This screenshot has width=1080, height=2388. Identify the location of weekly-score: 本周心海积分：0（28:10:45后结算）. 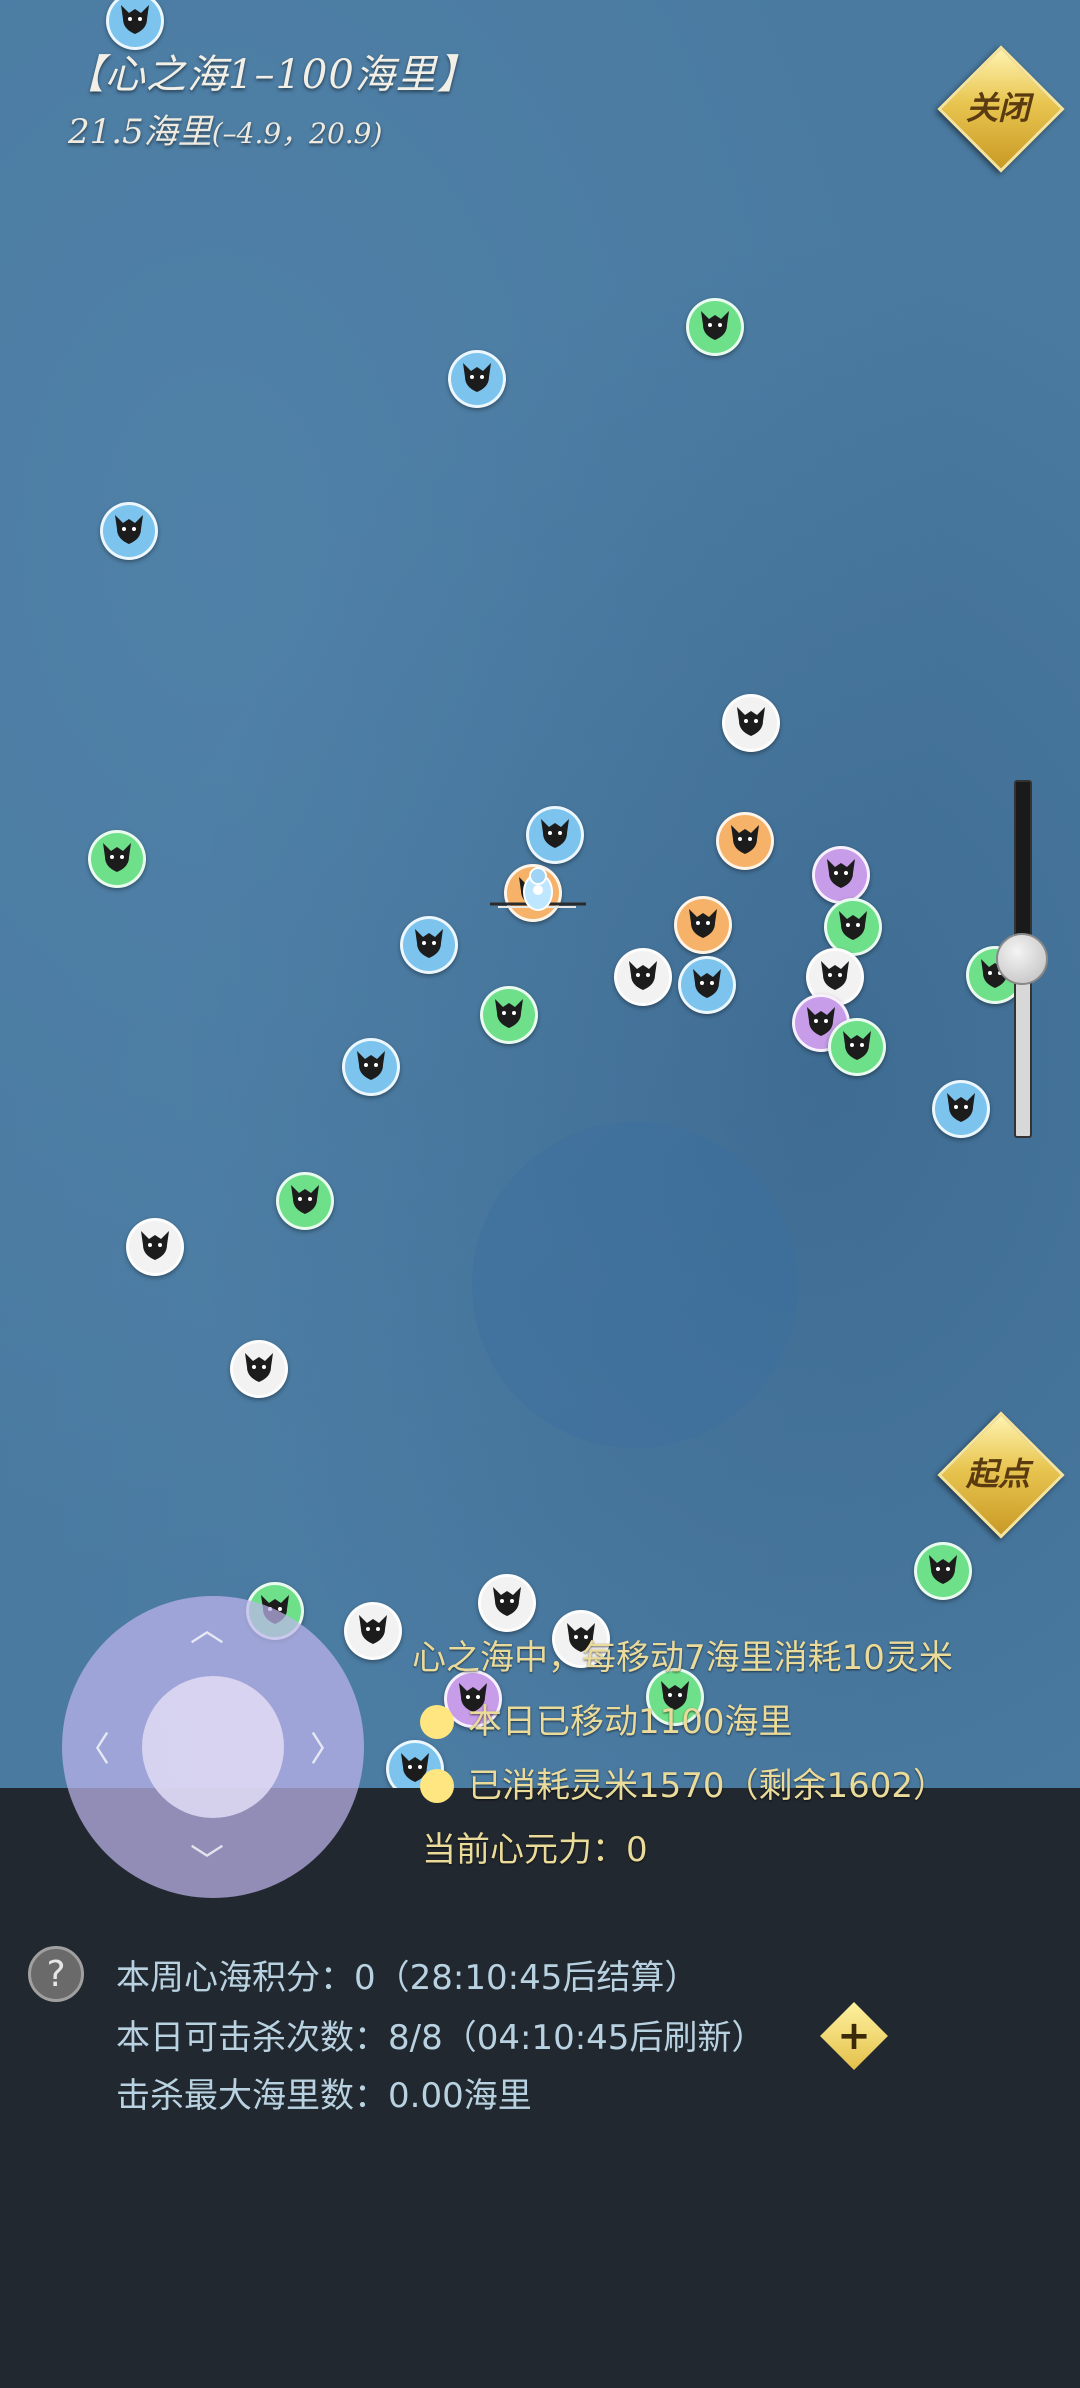
(407, 1978).